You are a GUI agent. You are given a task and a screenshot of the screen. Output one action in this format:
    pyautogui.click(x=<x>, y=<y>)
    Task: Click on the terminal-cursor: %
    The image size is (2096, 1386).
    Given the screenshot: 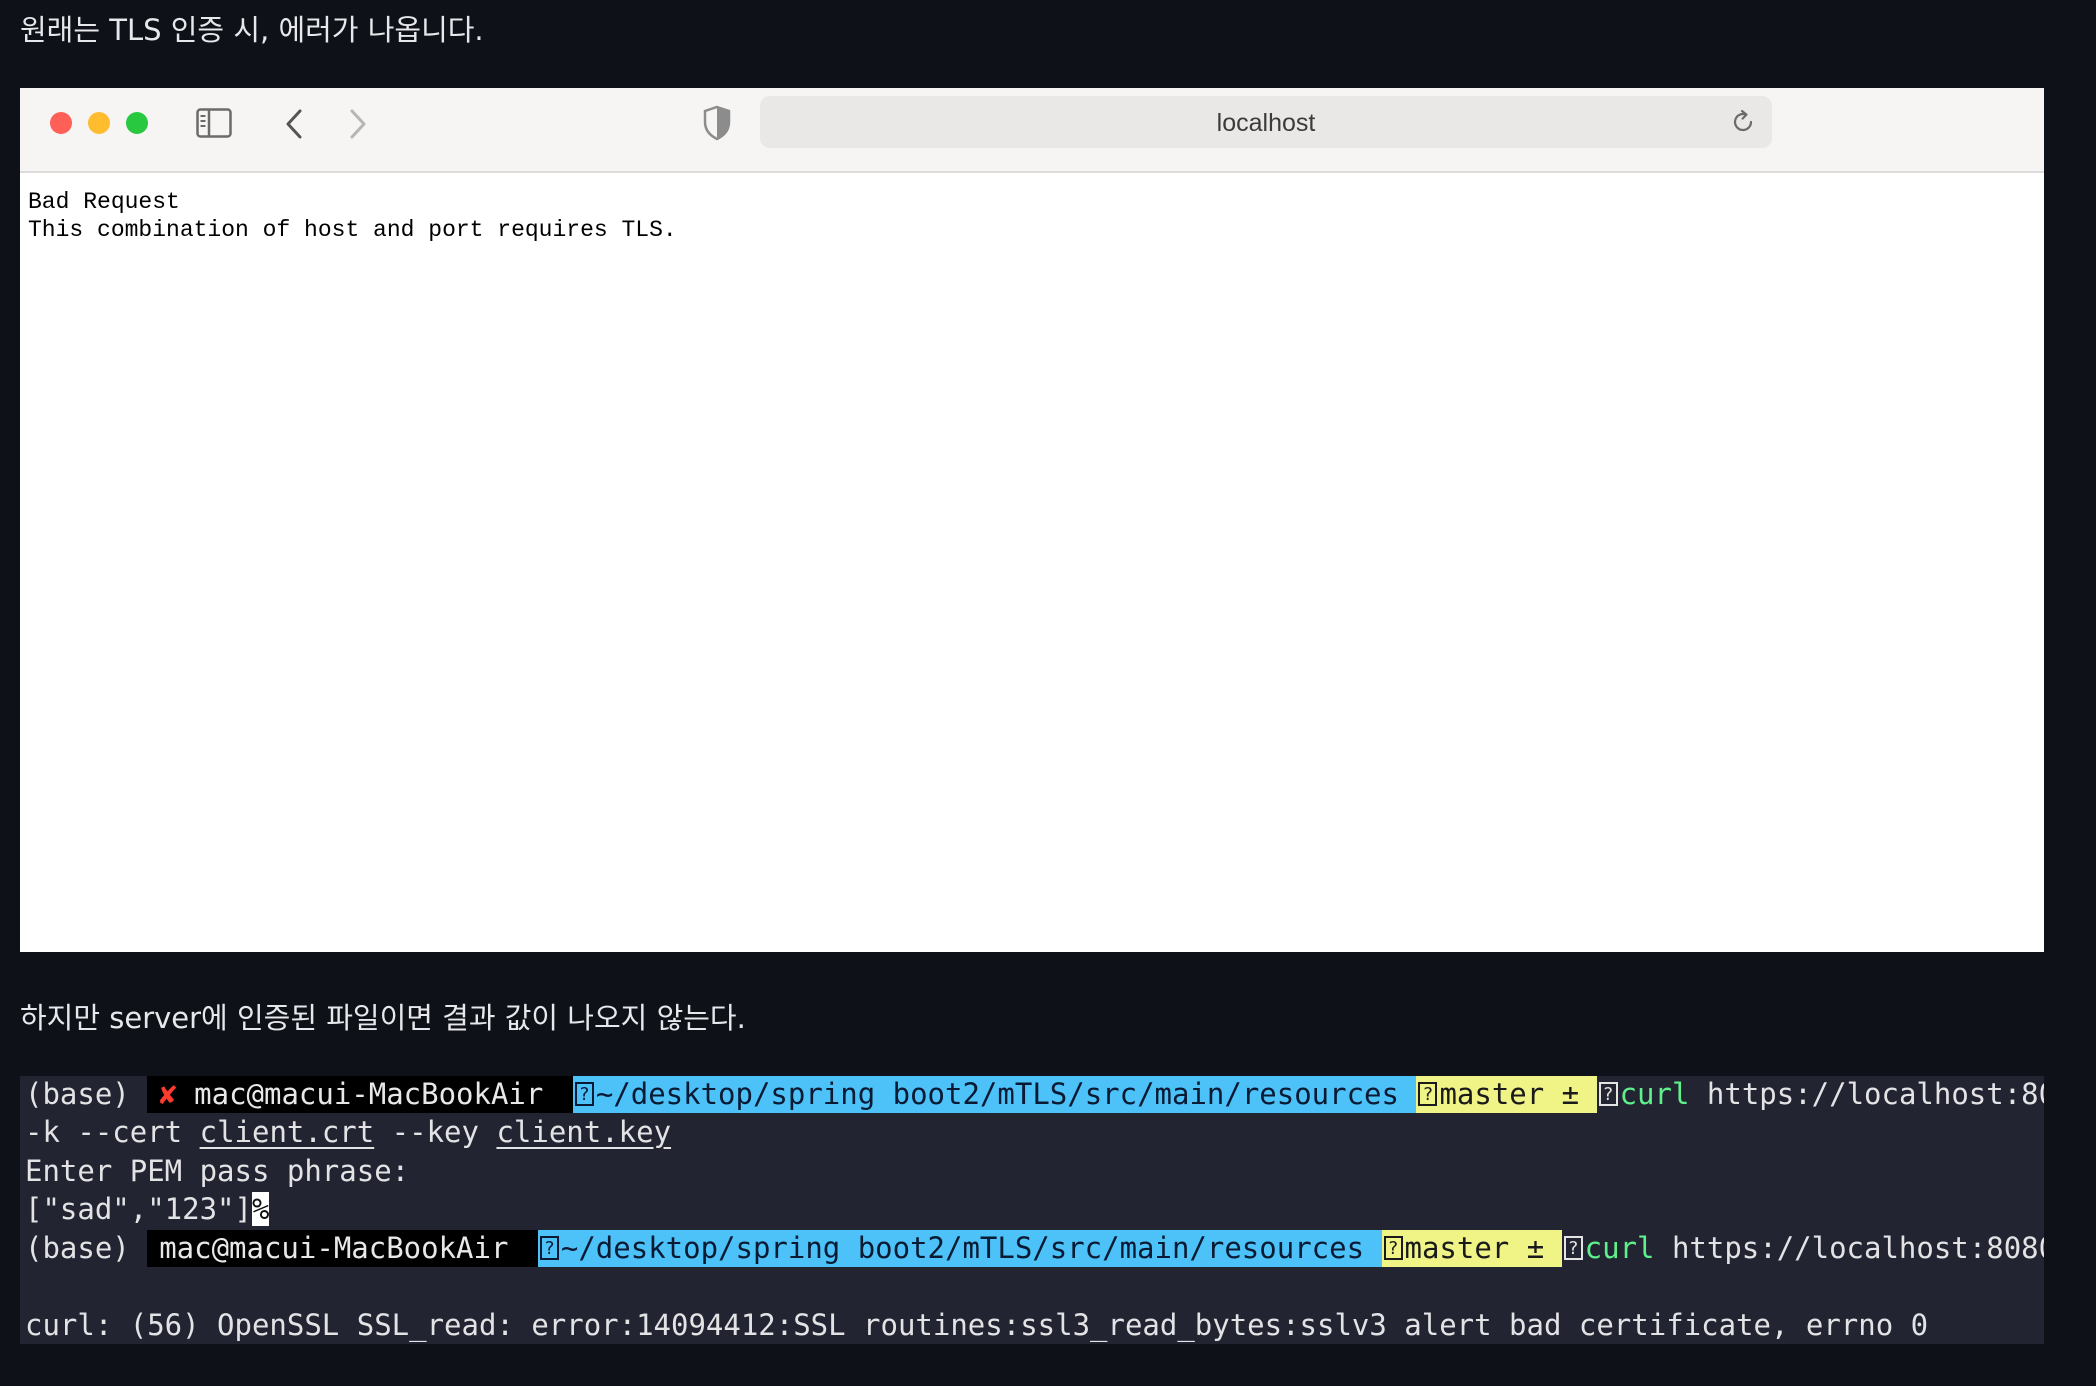 What is the action you would take?
    pyautogui.click(x=260, y=1209)
    